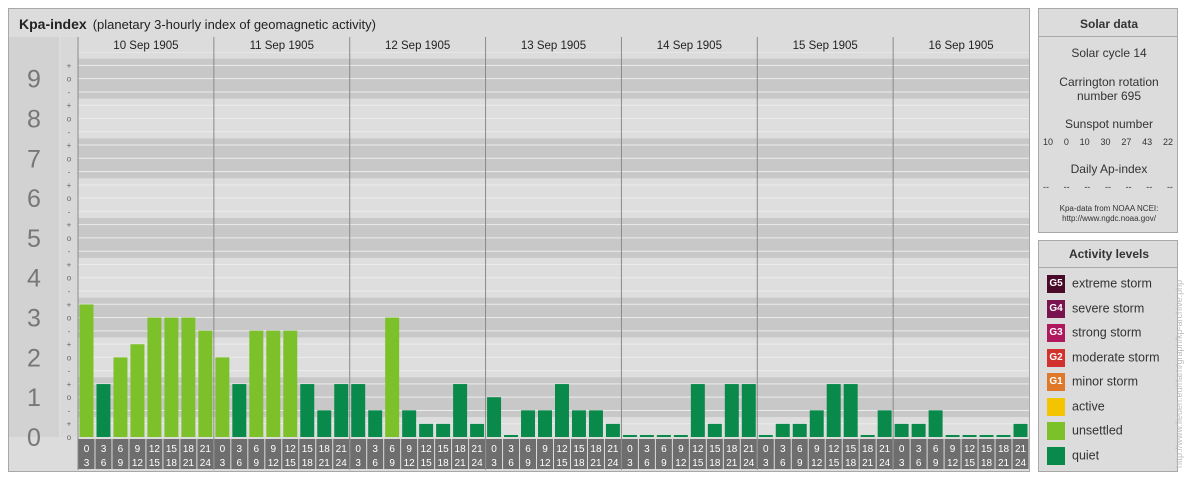 Image resolution: width=1184 pixels, height=480 pixels. Describe the element at coordinates (1109, 218) in the screenshot. I see `source-line-2: http://www.ngdc.noaa.gov/` at that location.